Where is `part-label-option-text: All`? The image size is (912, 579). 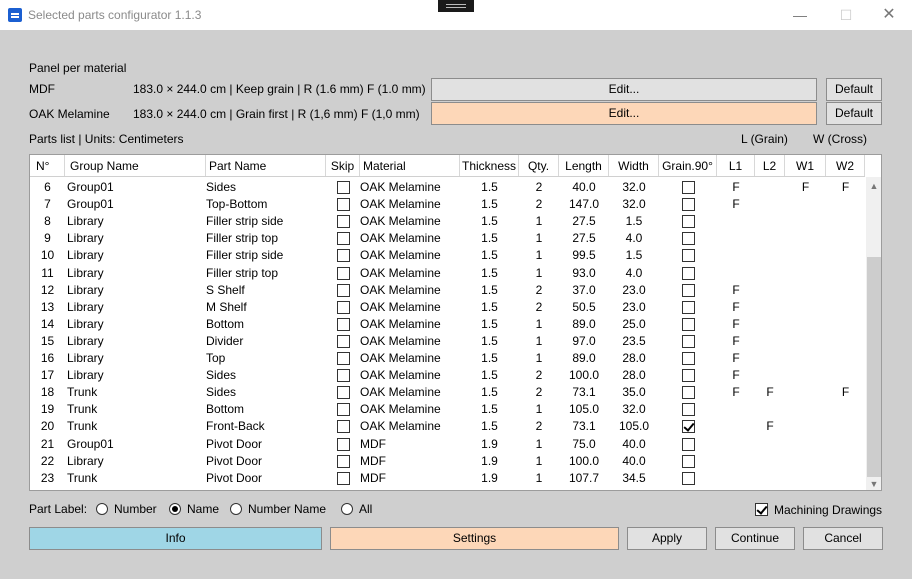 part-label-option-text: All is located at coordinates (365, 509).